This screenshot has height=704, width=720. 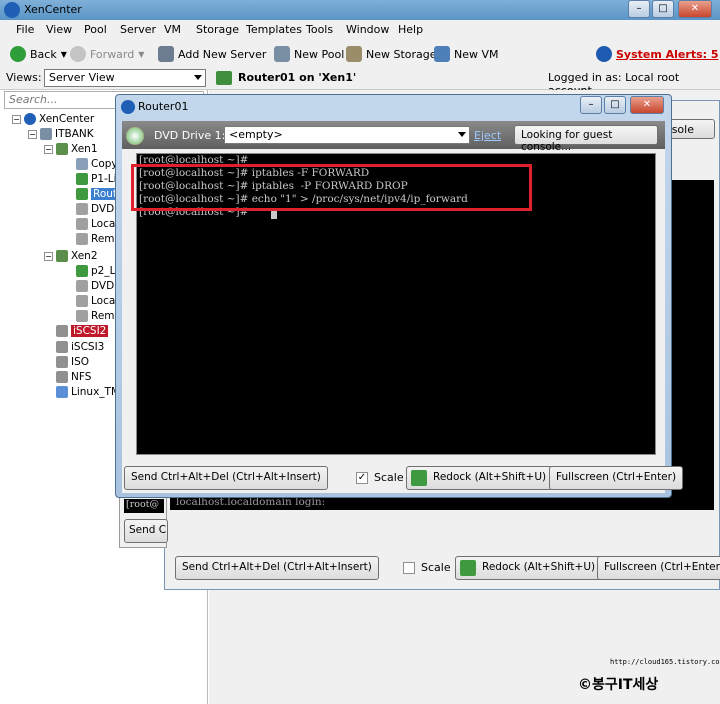 I want to click on watermark-url: http://cloud165.tistory.com, so click(x=665, y=662).